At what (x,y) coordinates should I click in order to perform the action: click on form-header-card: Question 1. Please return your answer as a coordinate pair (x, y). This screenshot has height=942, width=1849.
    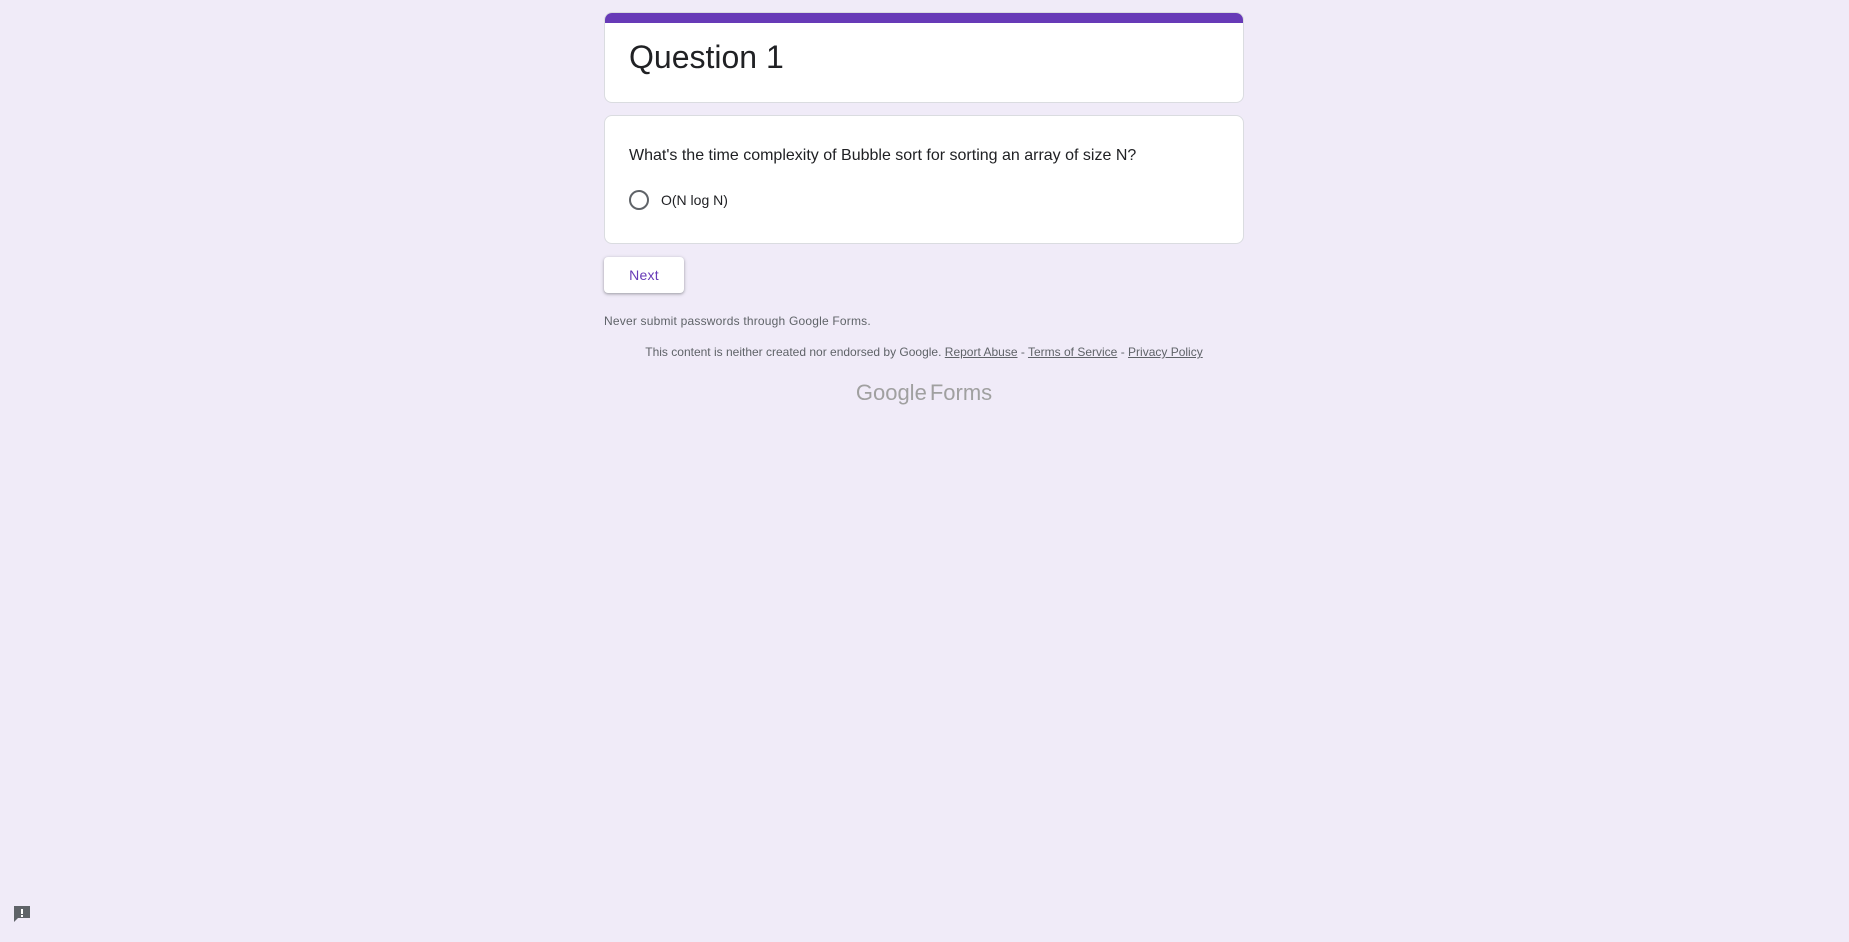
    Looking at the image, I should click on (924, 57).